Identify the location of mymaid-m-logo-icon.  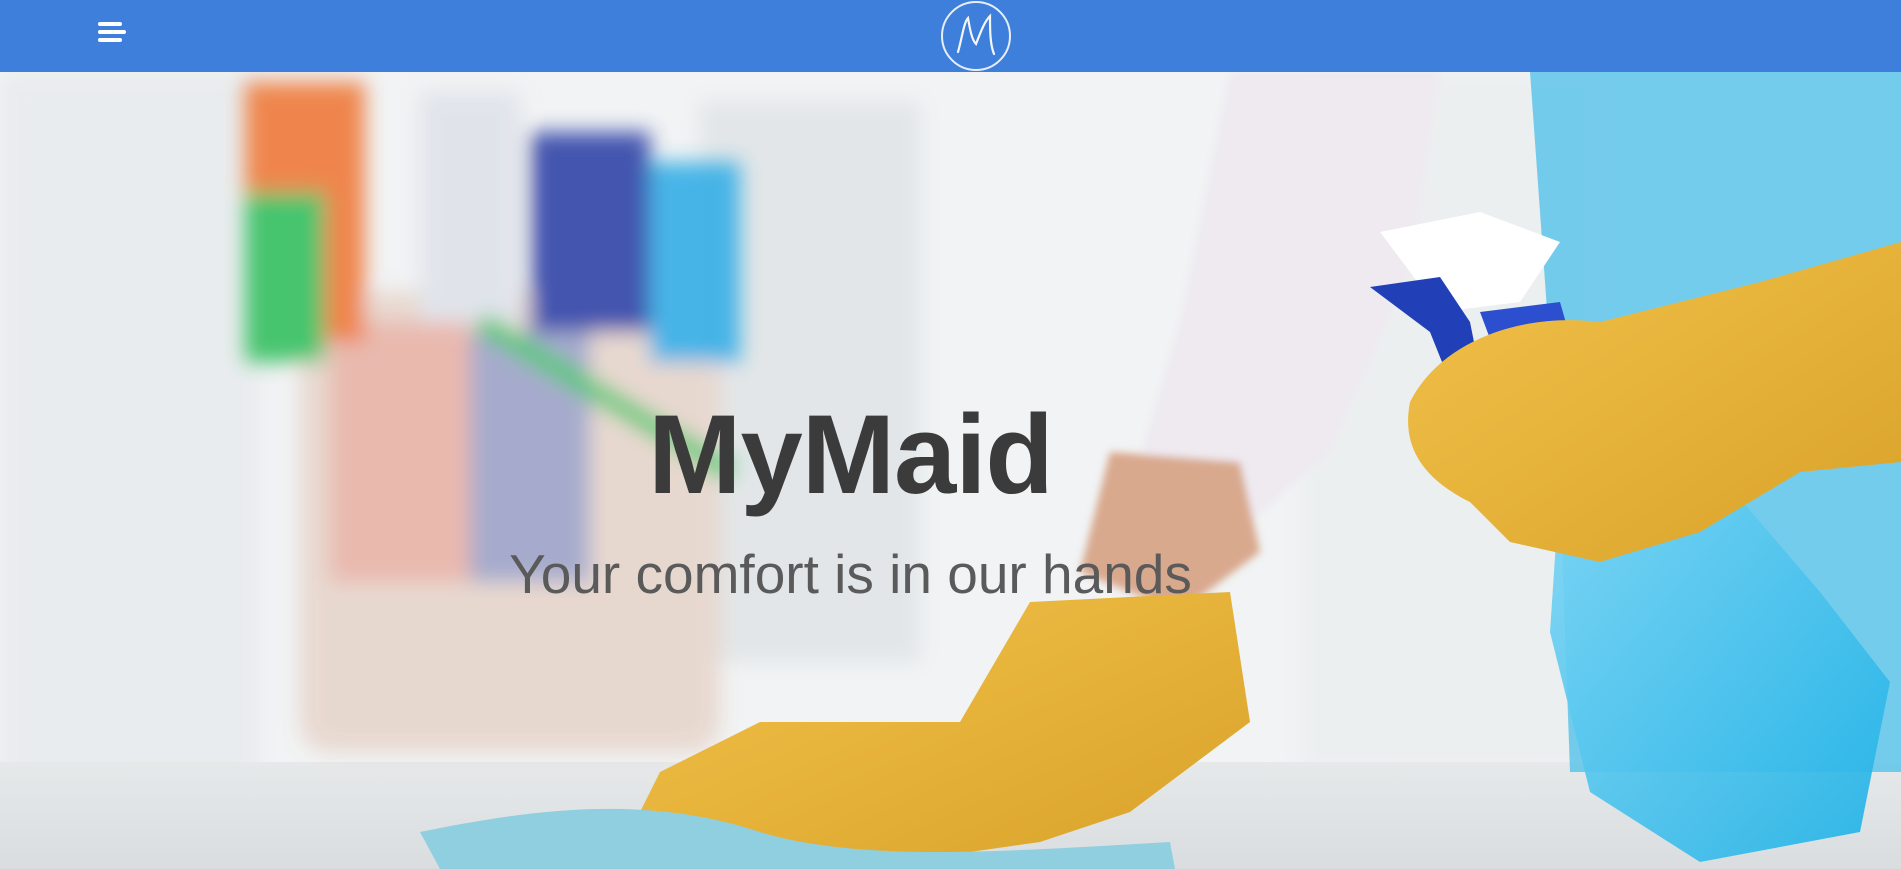
(976, 36).